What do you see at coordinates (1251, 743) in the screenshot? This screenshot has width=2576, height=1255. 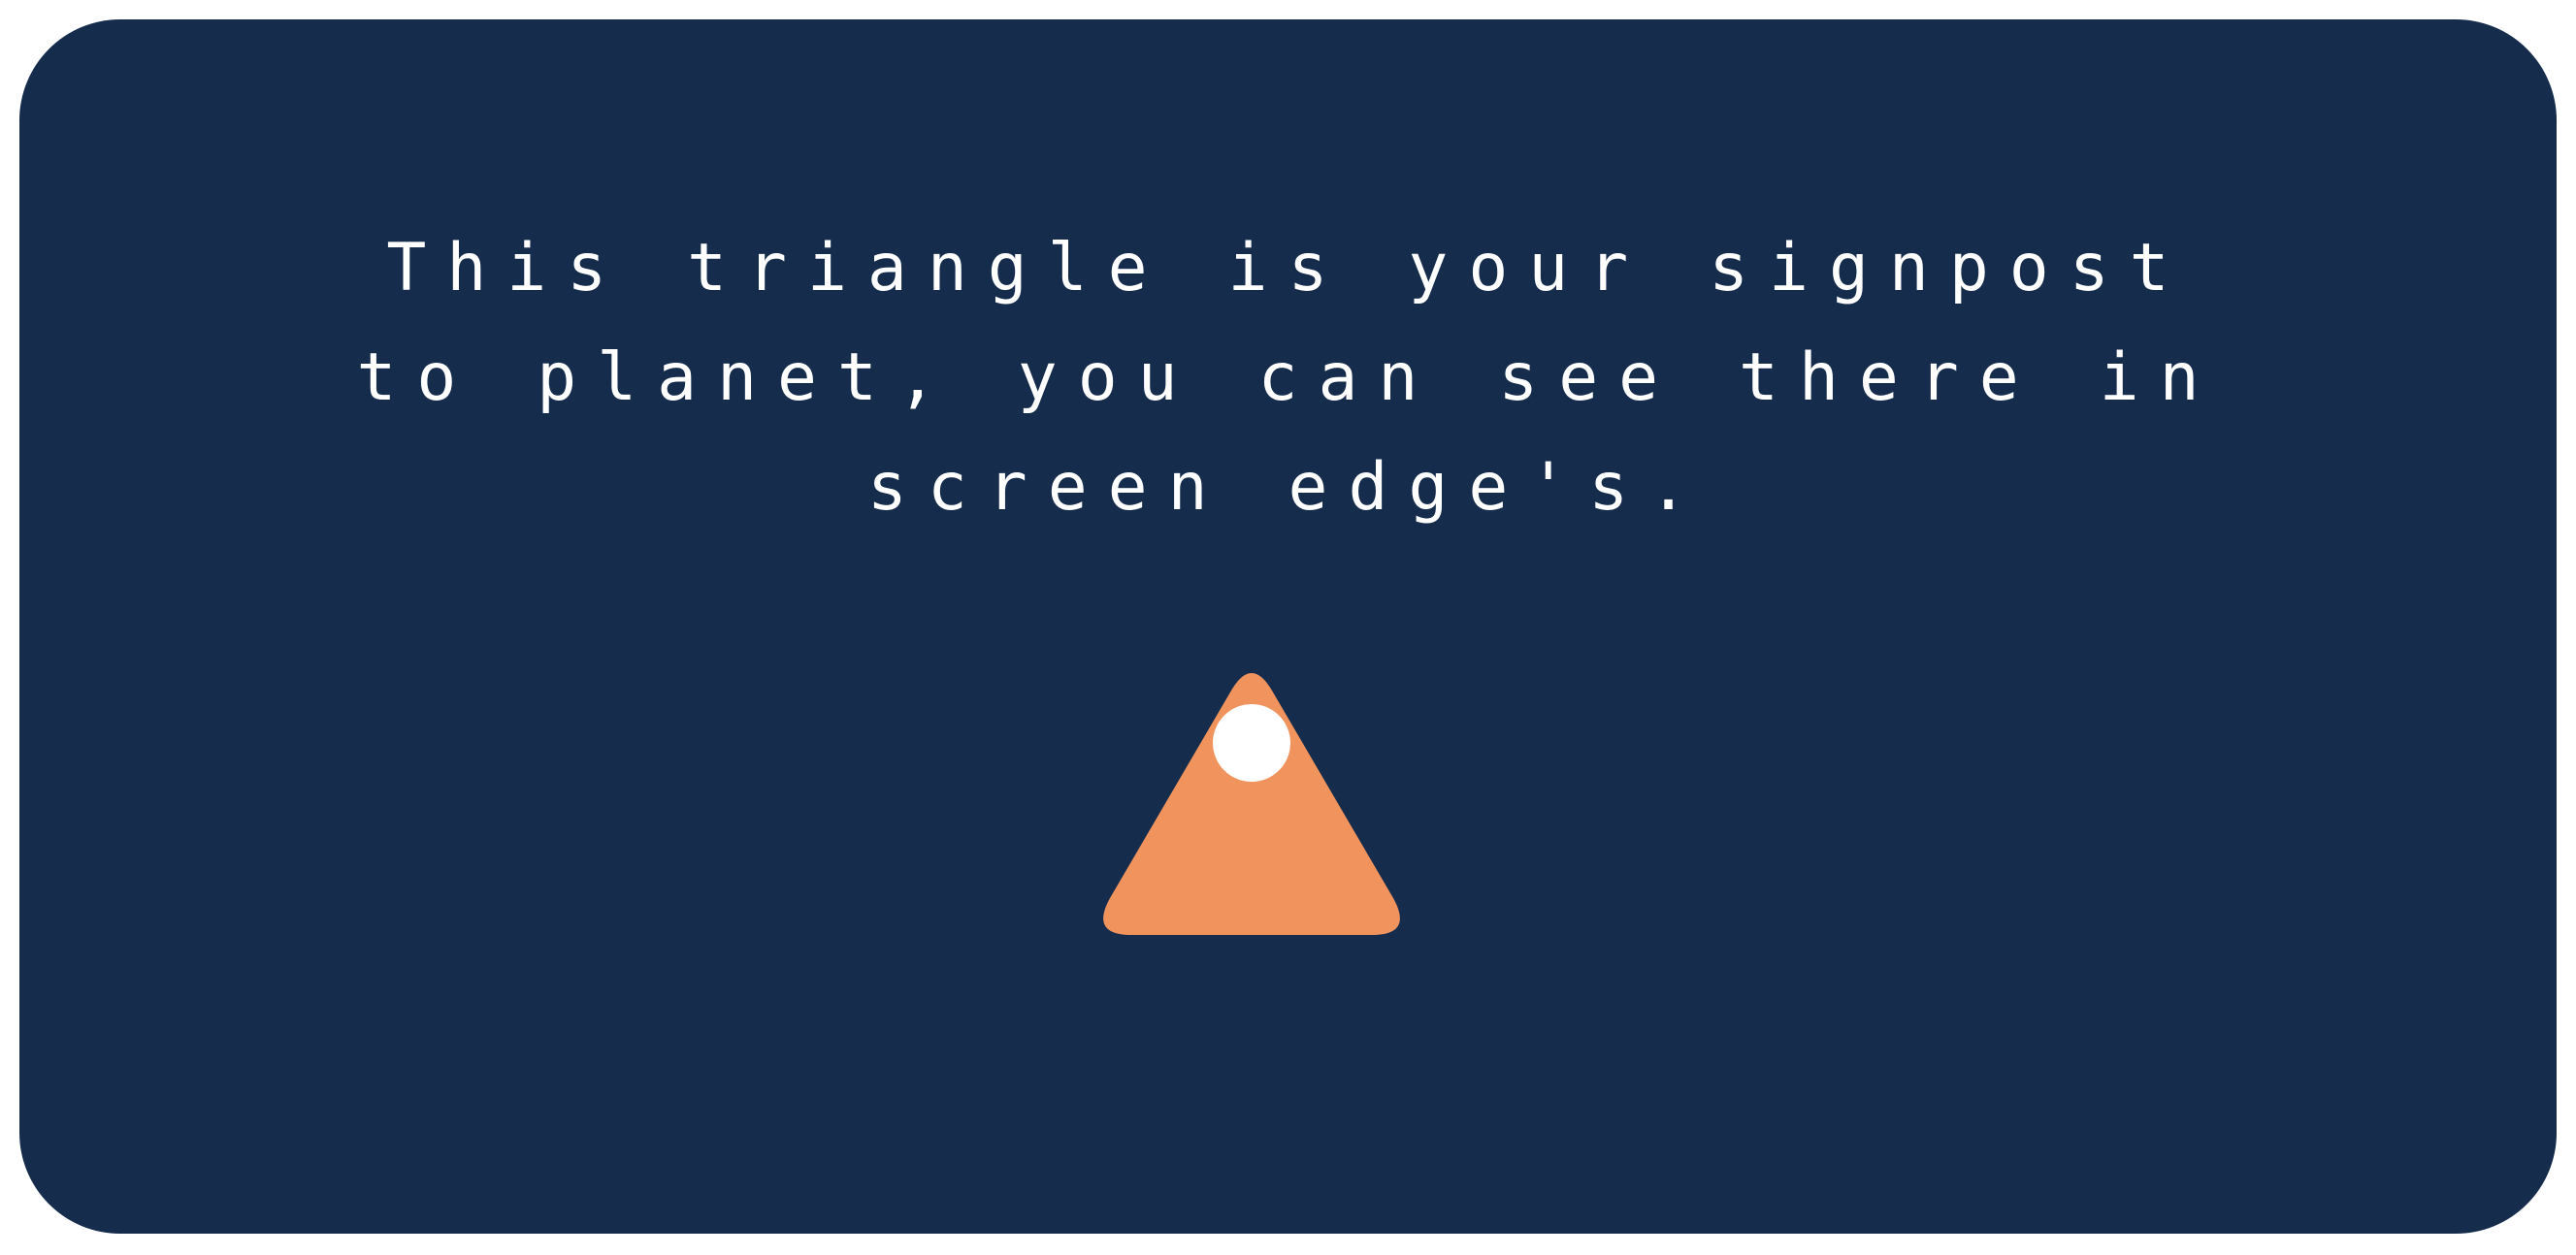 I see `signpost-dot` at bounding box center [1251, 743].